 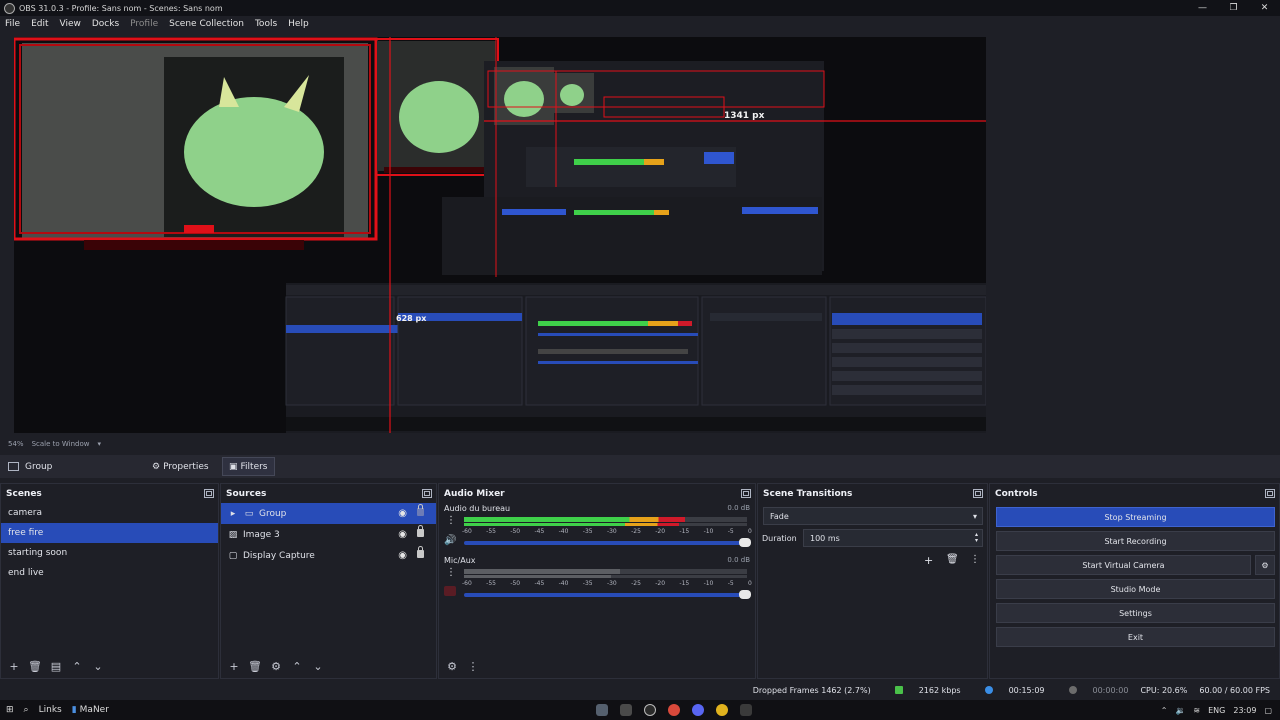 What do you see at coordinates (109, 533) in the screenshot?
I see `scene-item-selected: free fire` at bounding box center [109, 533].